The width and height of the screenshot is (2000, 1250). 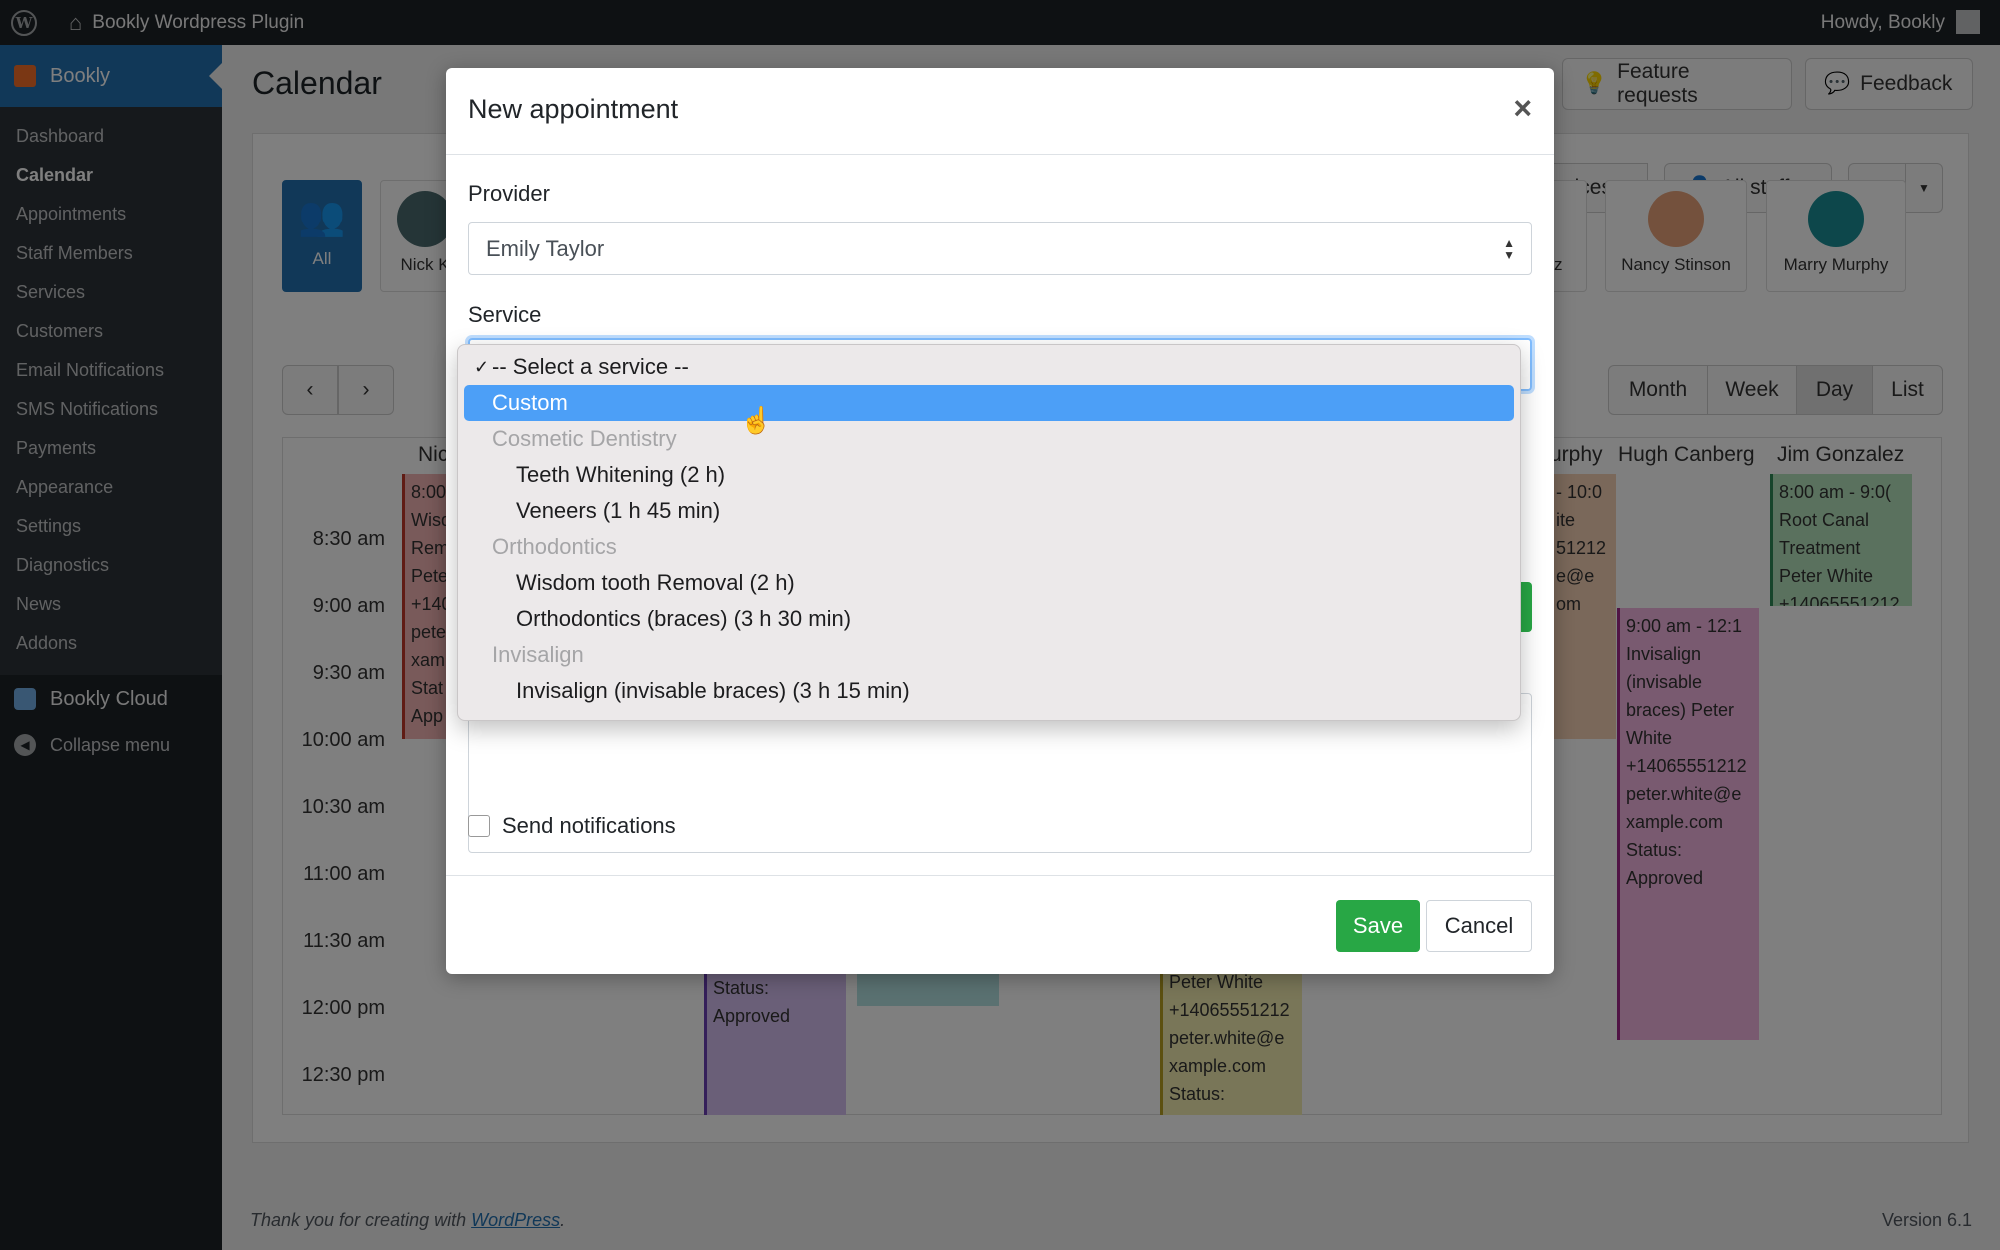 What do you see at coordinates (989, 655) in the screenshot?
I see `dropdown-group-header: Invisalign` at bounding box center [989, 655].